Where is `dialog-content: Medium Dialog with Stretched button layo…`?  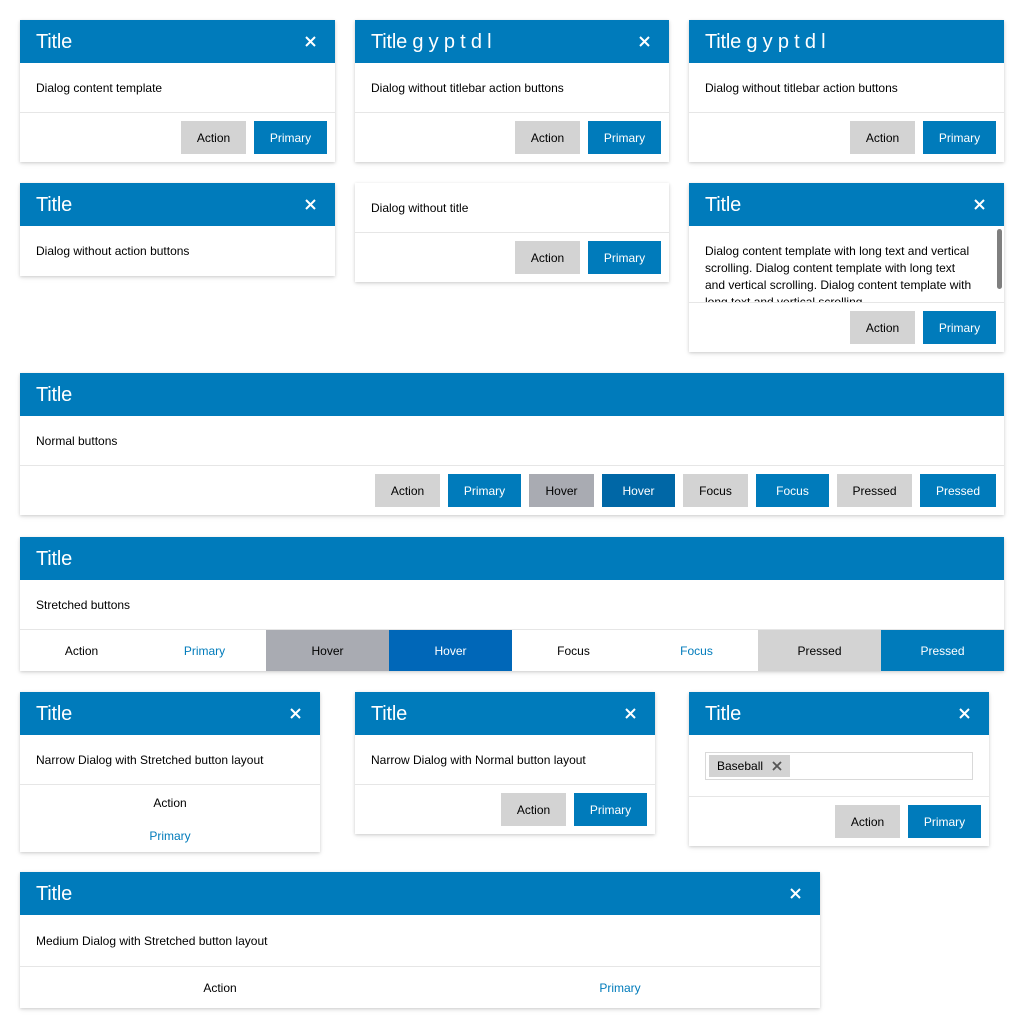 dialog-content: Medium Dialog with Stretched button layo… is located at coordinates (420, 941).